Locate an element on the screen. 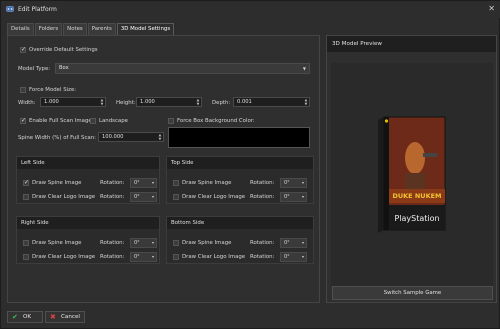 The height and width of the screenshot is (329, 500). tab-notes: Notes is located at coordinates (75, 29).